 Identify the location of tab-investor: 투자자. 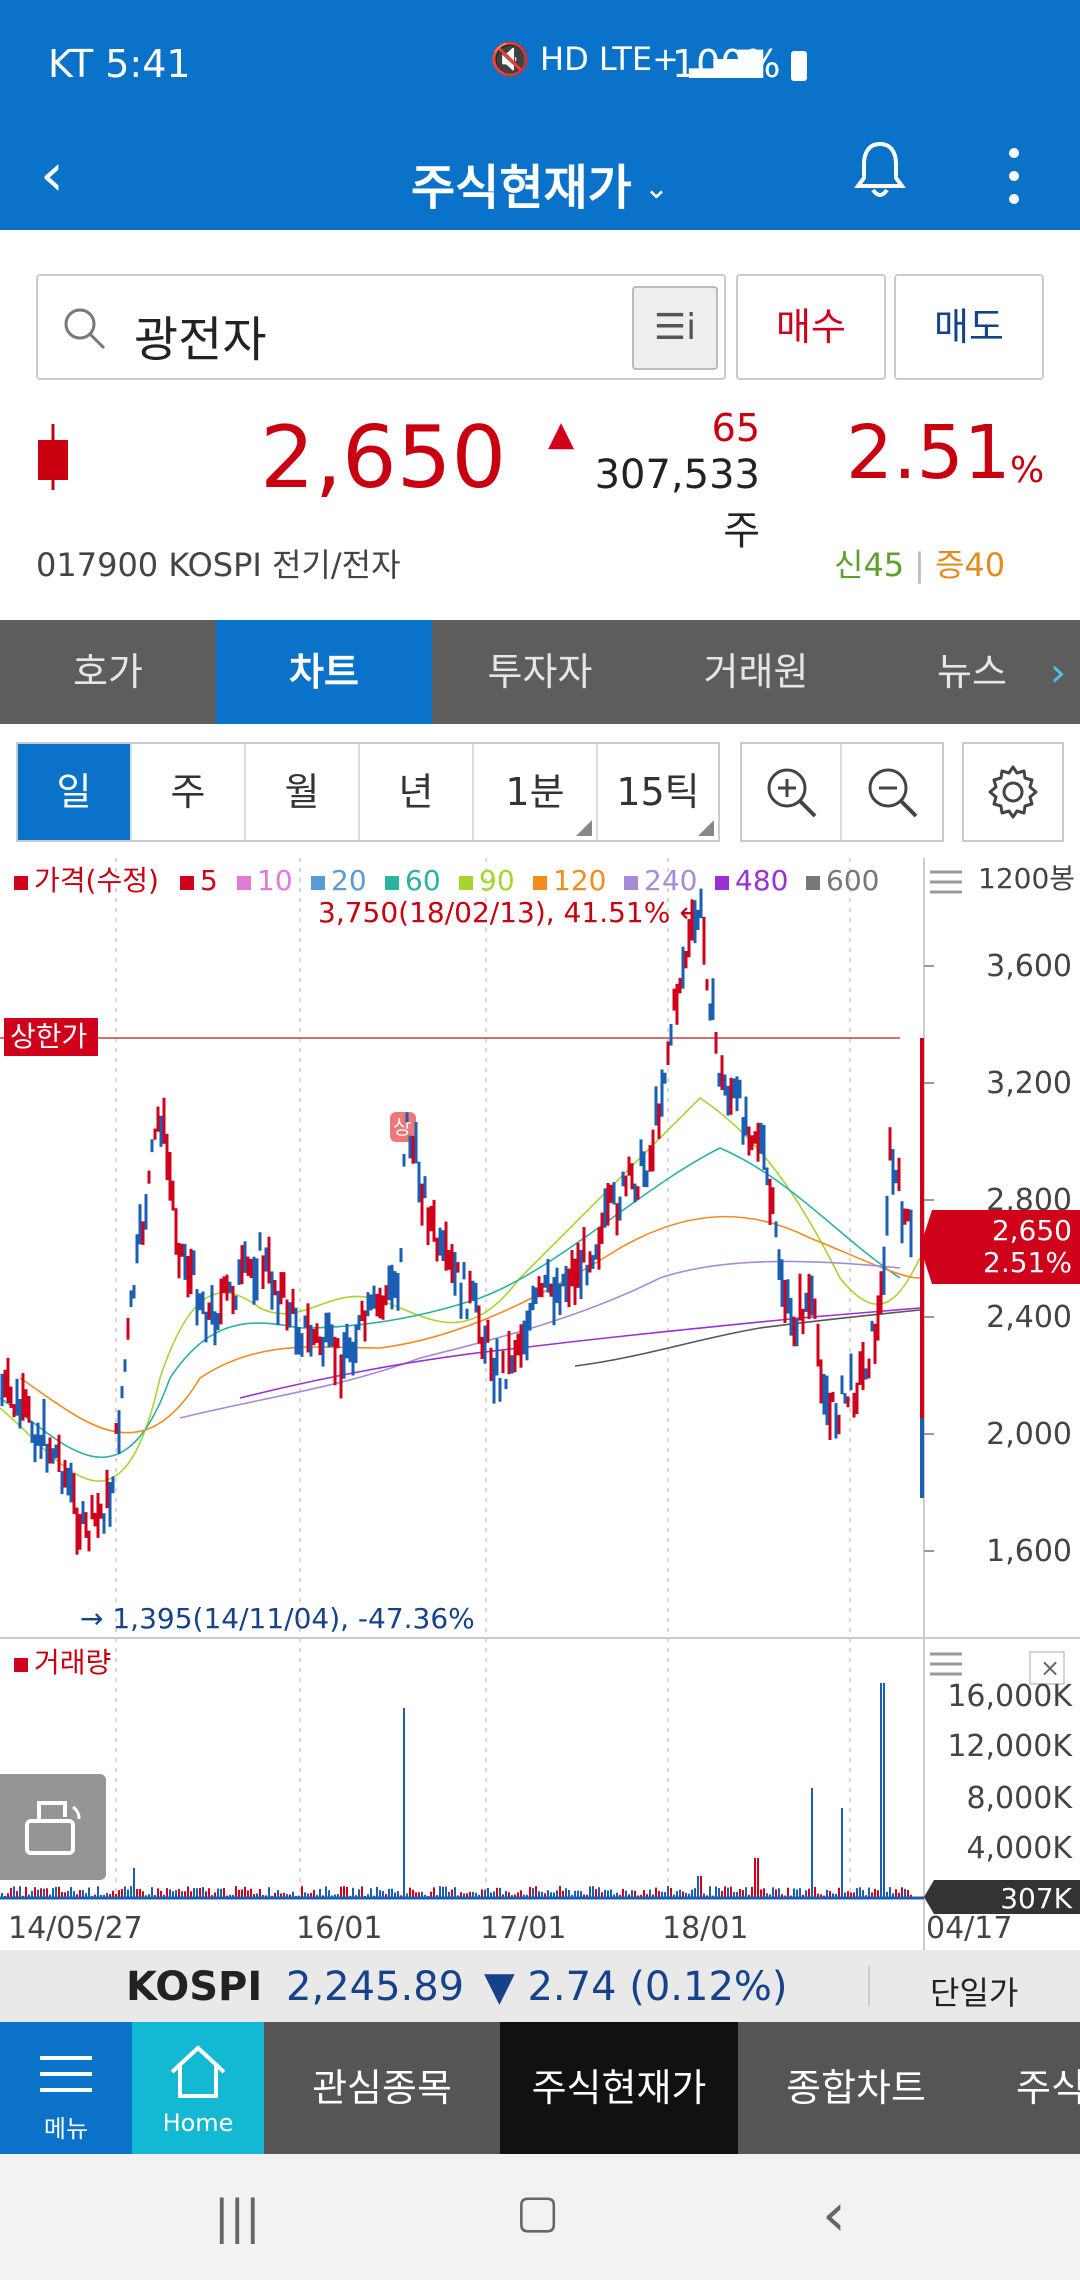
(540, 672).